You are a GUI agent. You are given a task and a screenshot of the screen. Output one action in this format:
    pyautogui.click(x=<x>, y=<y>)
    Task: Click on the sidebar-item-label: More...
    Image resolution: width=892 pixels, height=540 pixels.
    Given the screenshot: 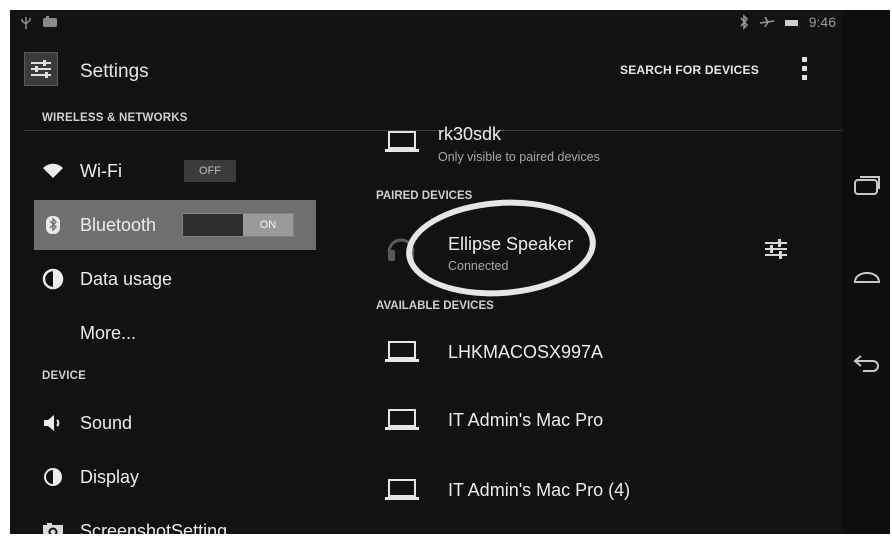 What is the action you would take?
    pyautogui.click(x=108, y=333)
    